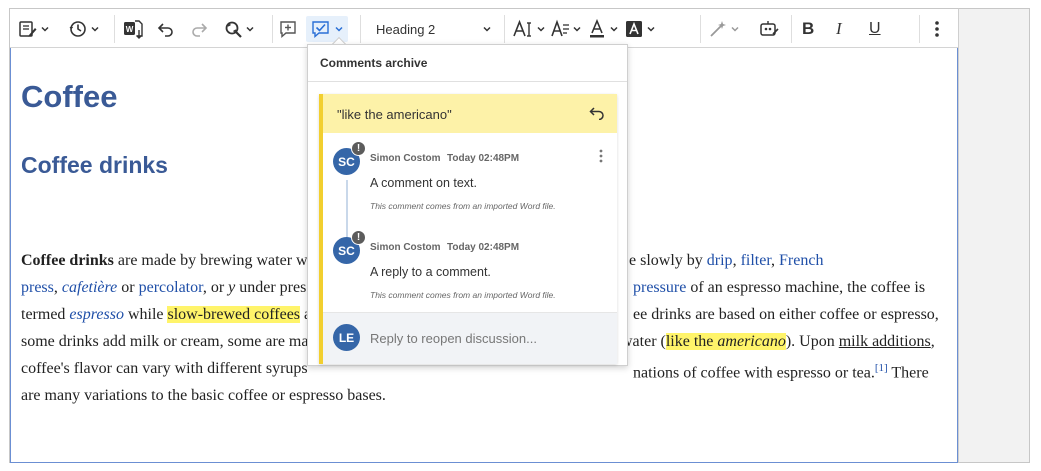 The height and width of the screenshot is (471, 1041). Describe the element at coordinates (560, 28) in the screenshot. I see `font-family-icon` at that location.